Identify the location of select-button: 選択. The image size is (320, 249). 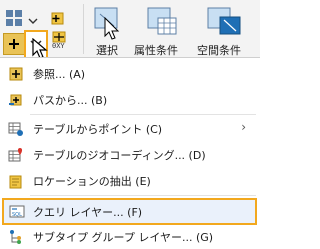
(107, 30).